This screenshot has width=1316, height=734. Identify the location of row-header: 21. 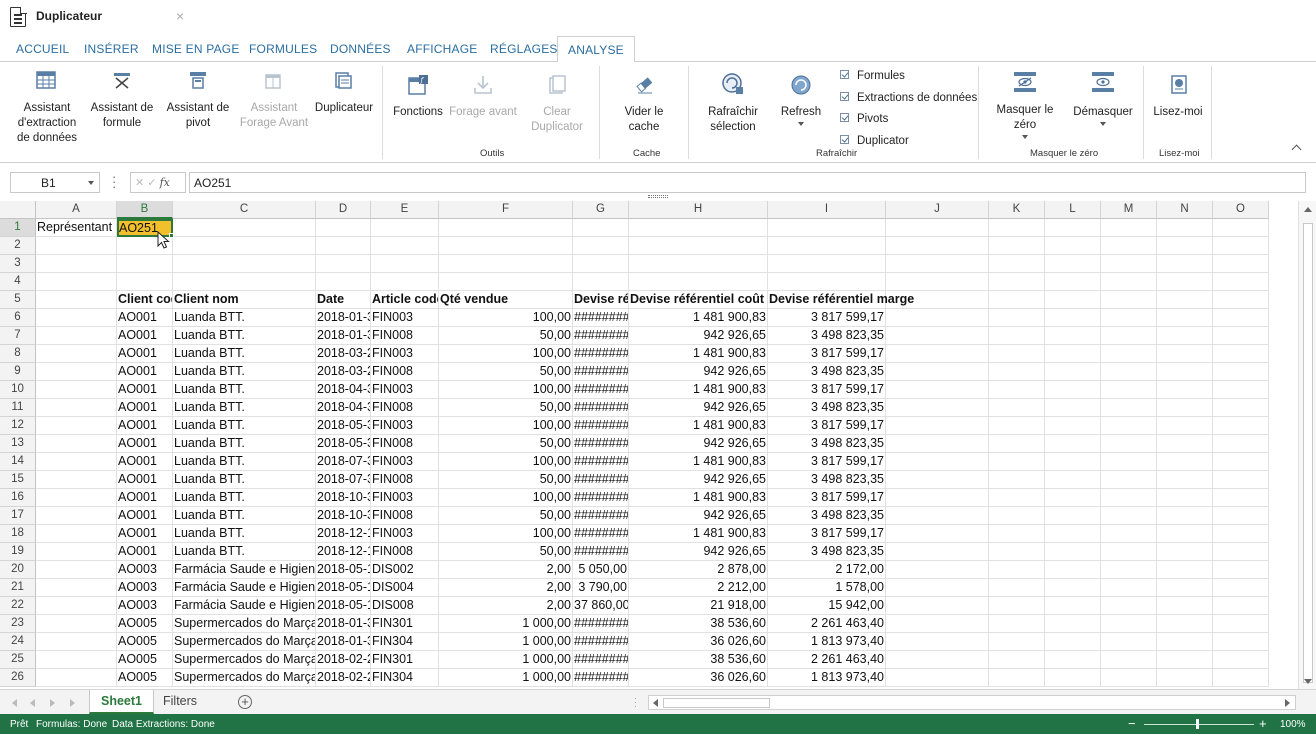
(18, 588).